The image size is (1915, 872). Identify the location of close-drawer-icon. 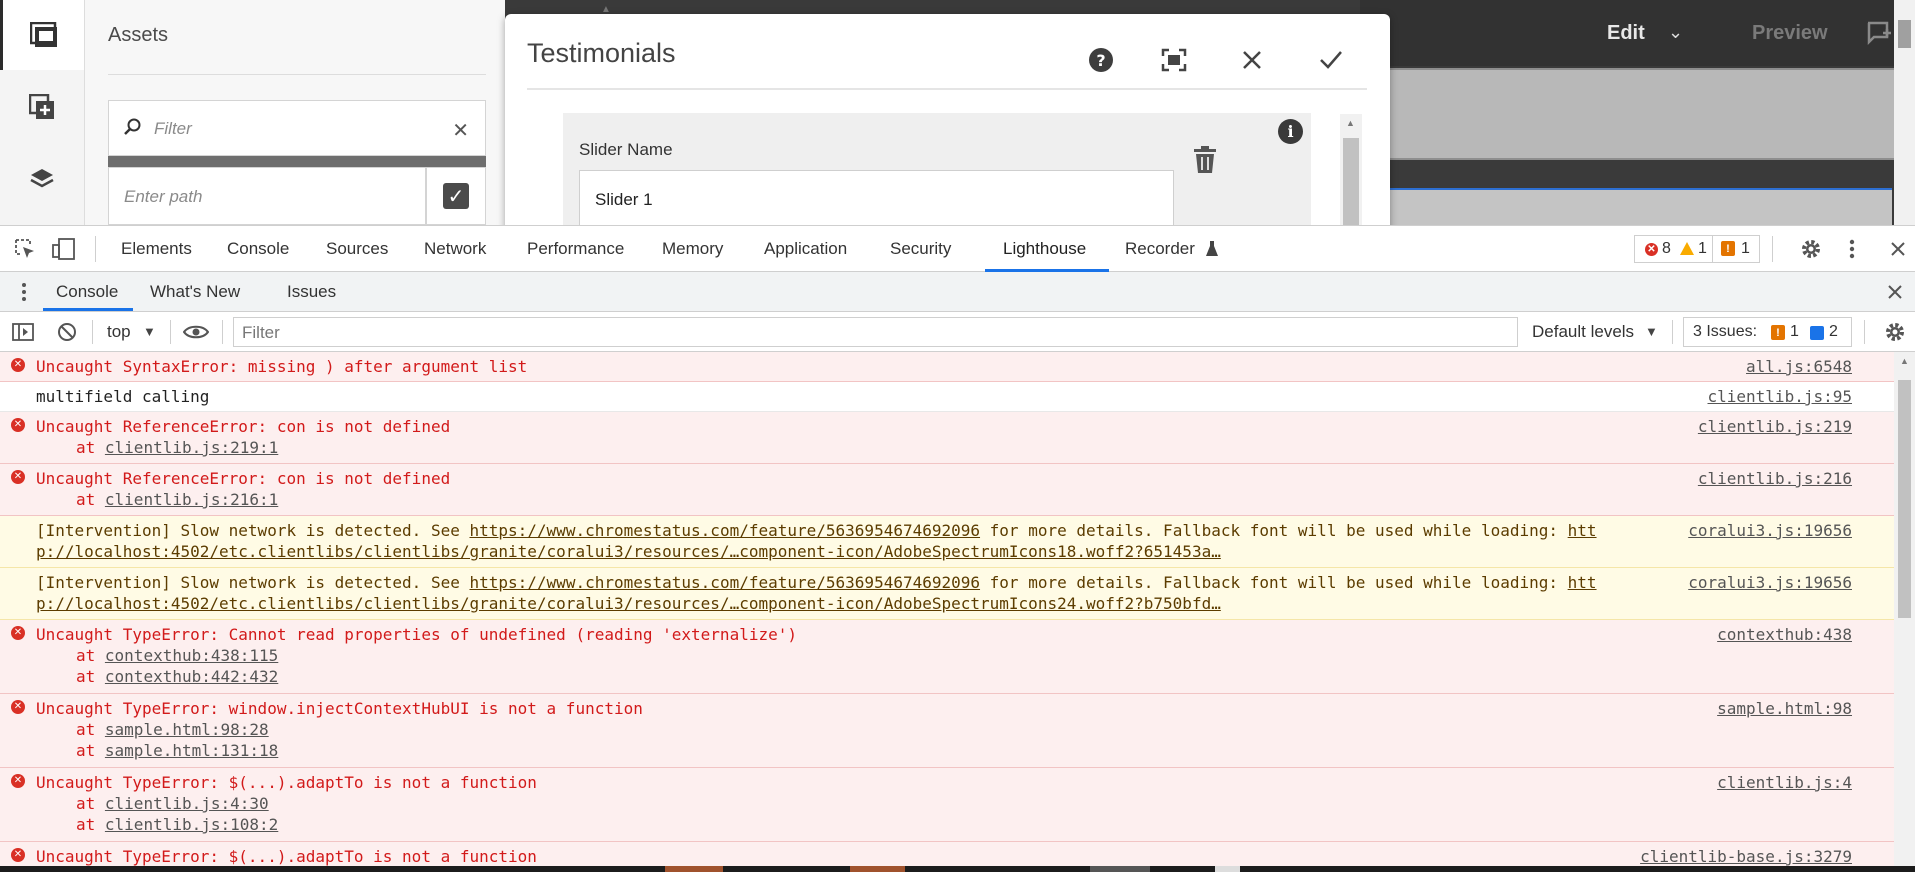
(1895, 292).